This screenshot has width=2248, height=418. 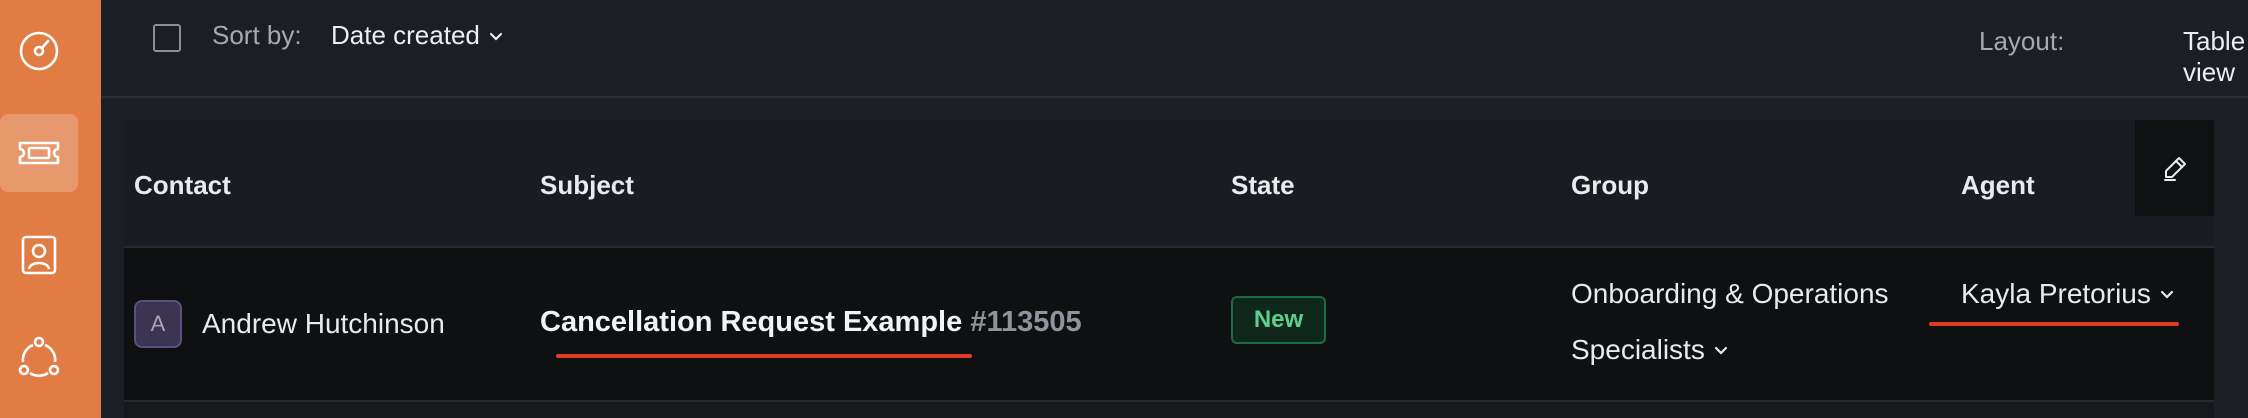 I want to click on sidebar-item-network, so click(x=39, y=357).